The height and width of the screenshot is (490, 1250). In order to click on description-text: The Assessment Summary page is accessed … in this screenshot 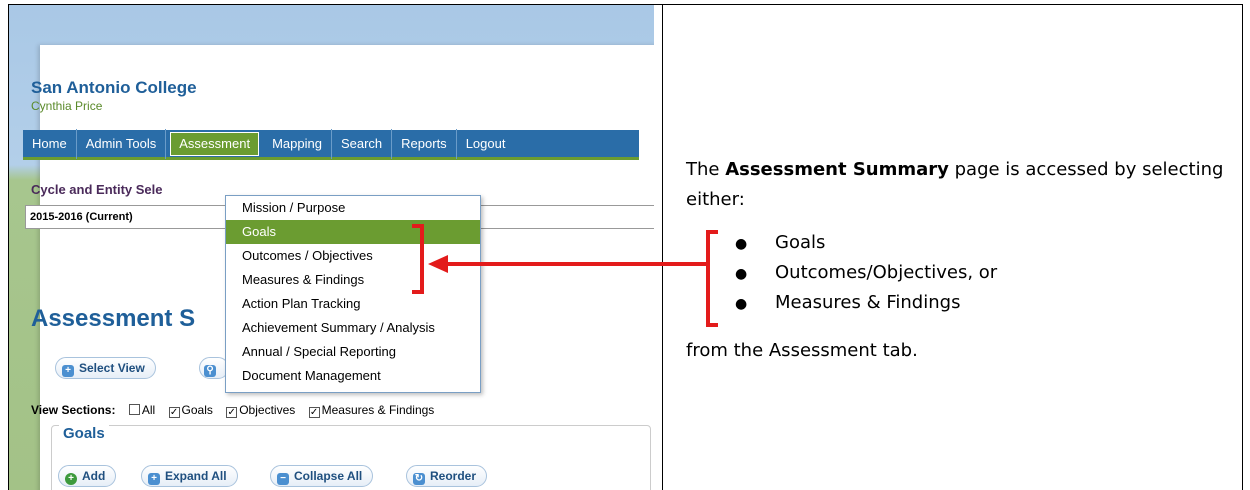, I will do `click(955, 184)`.